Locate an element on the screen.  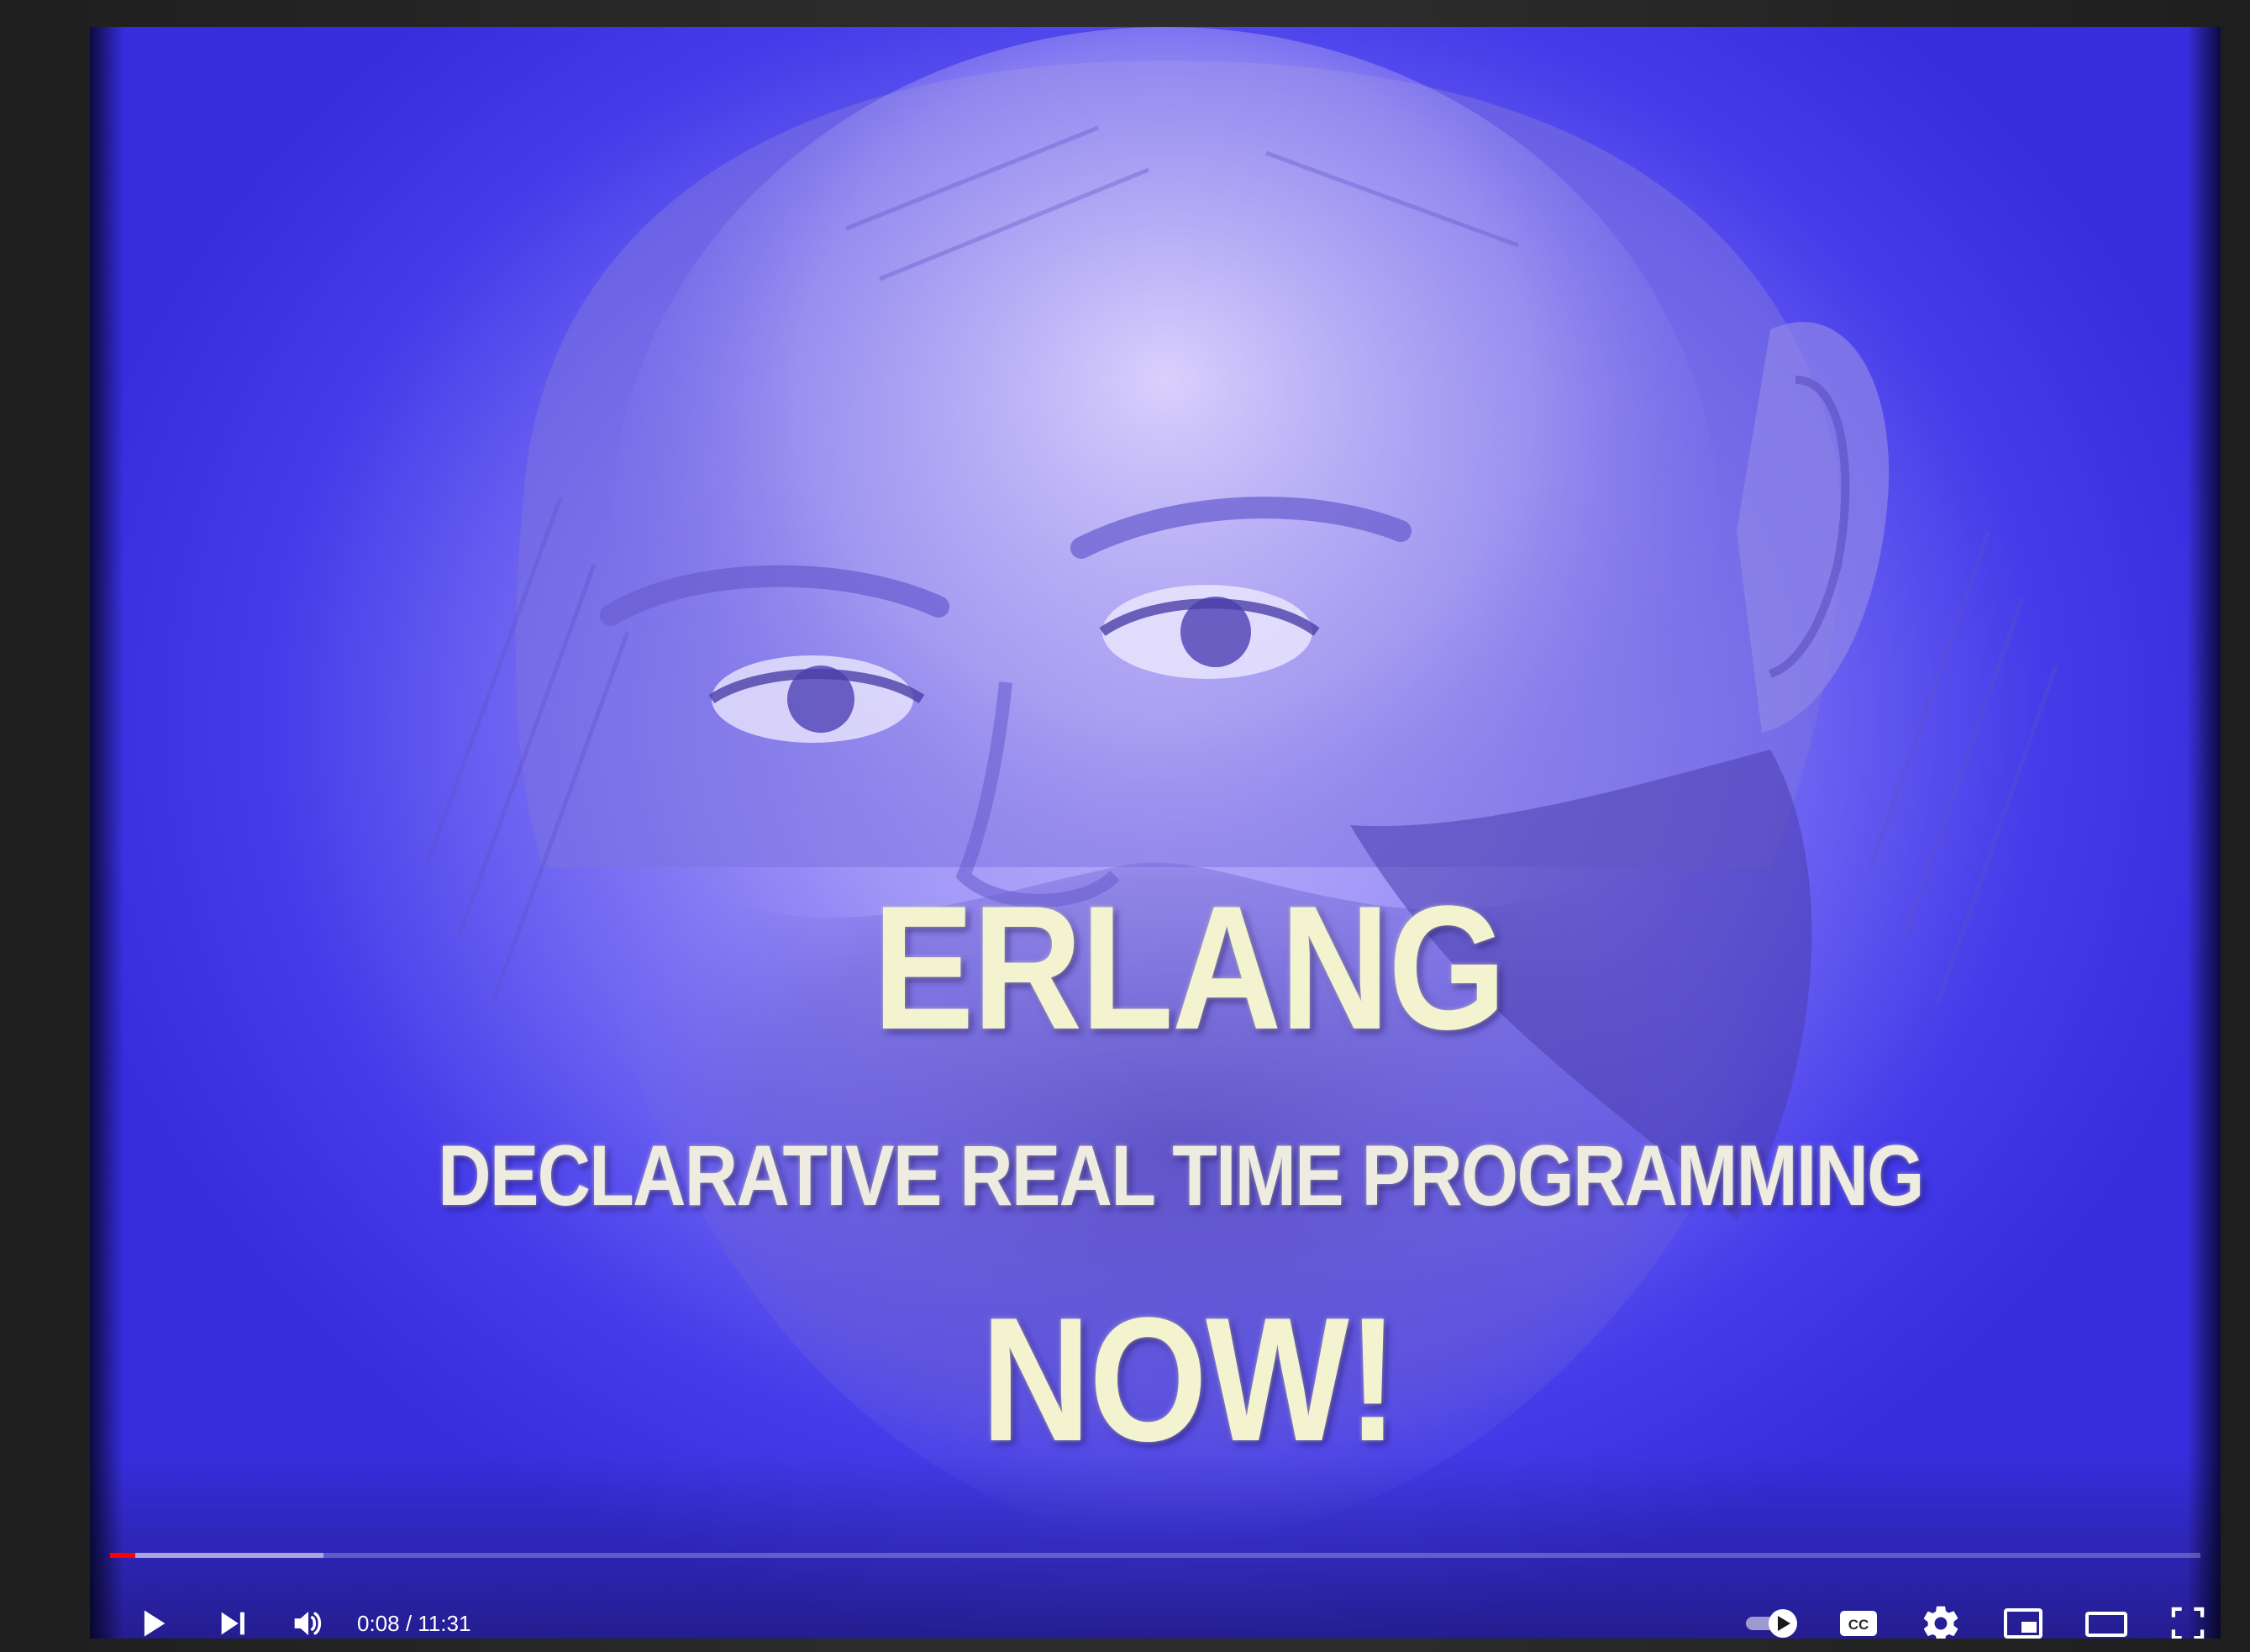
autoplay-toggle is located at coordinates (1774, 1618).